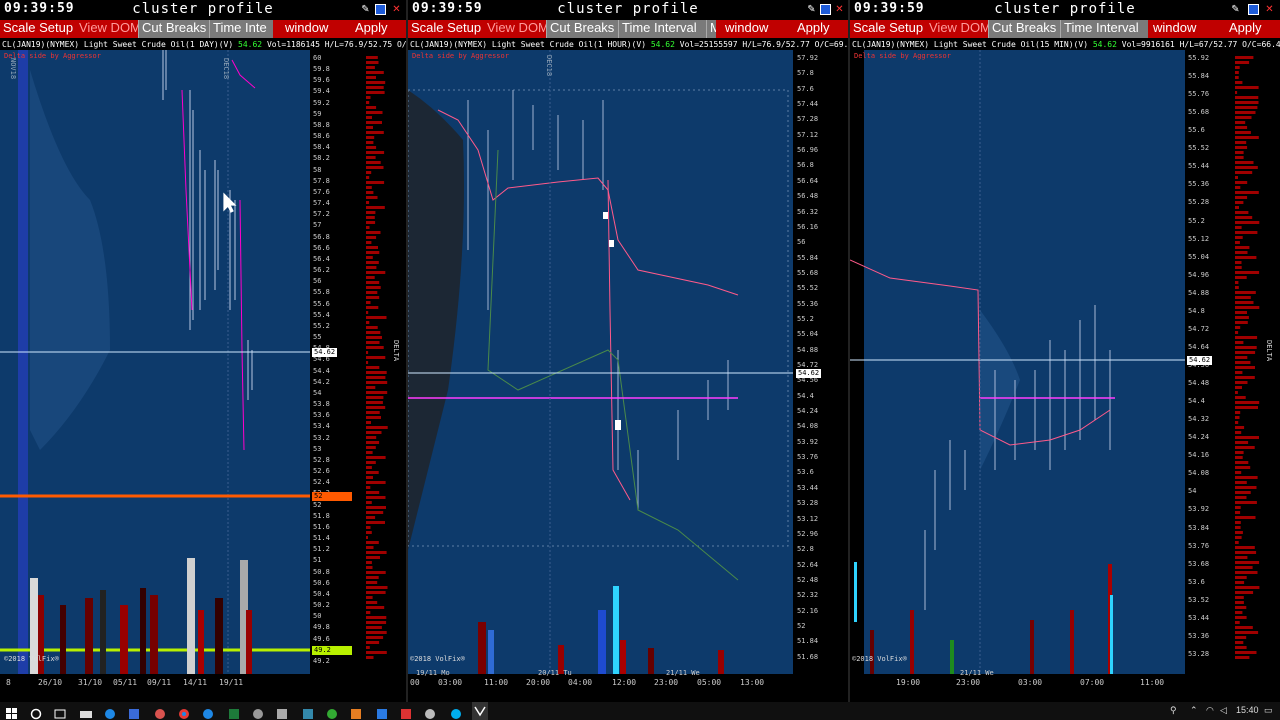  I want to click on time-tick: 19:00, so click(908, 682).